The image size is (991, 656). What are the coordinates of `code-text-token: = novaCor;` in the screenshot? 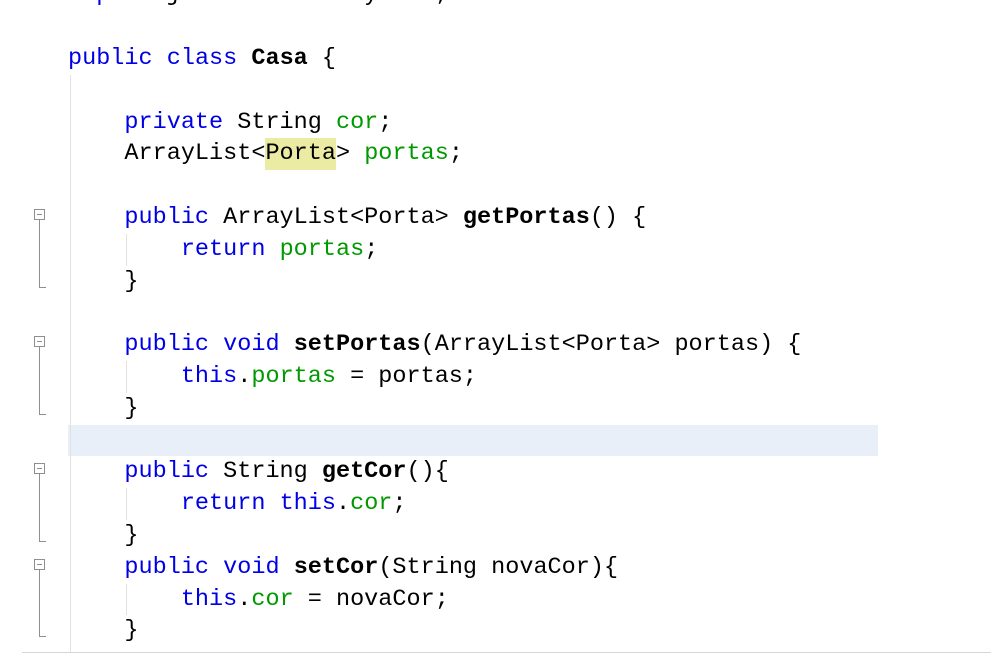 It's located at (371, 599).